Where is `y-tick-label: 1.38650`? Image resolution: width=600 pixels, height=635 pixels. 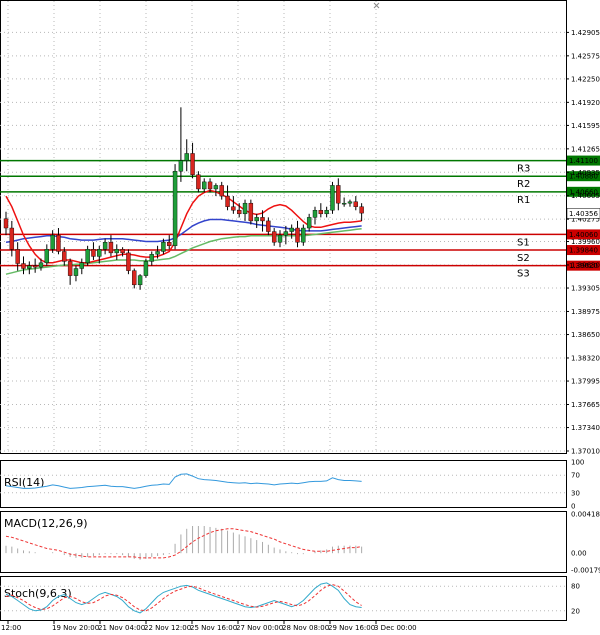 y-tick-label: 1.38650 is located at coordinates (585, 335).